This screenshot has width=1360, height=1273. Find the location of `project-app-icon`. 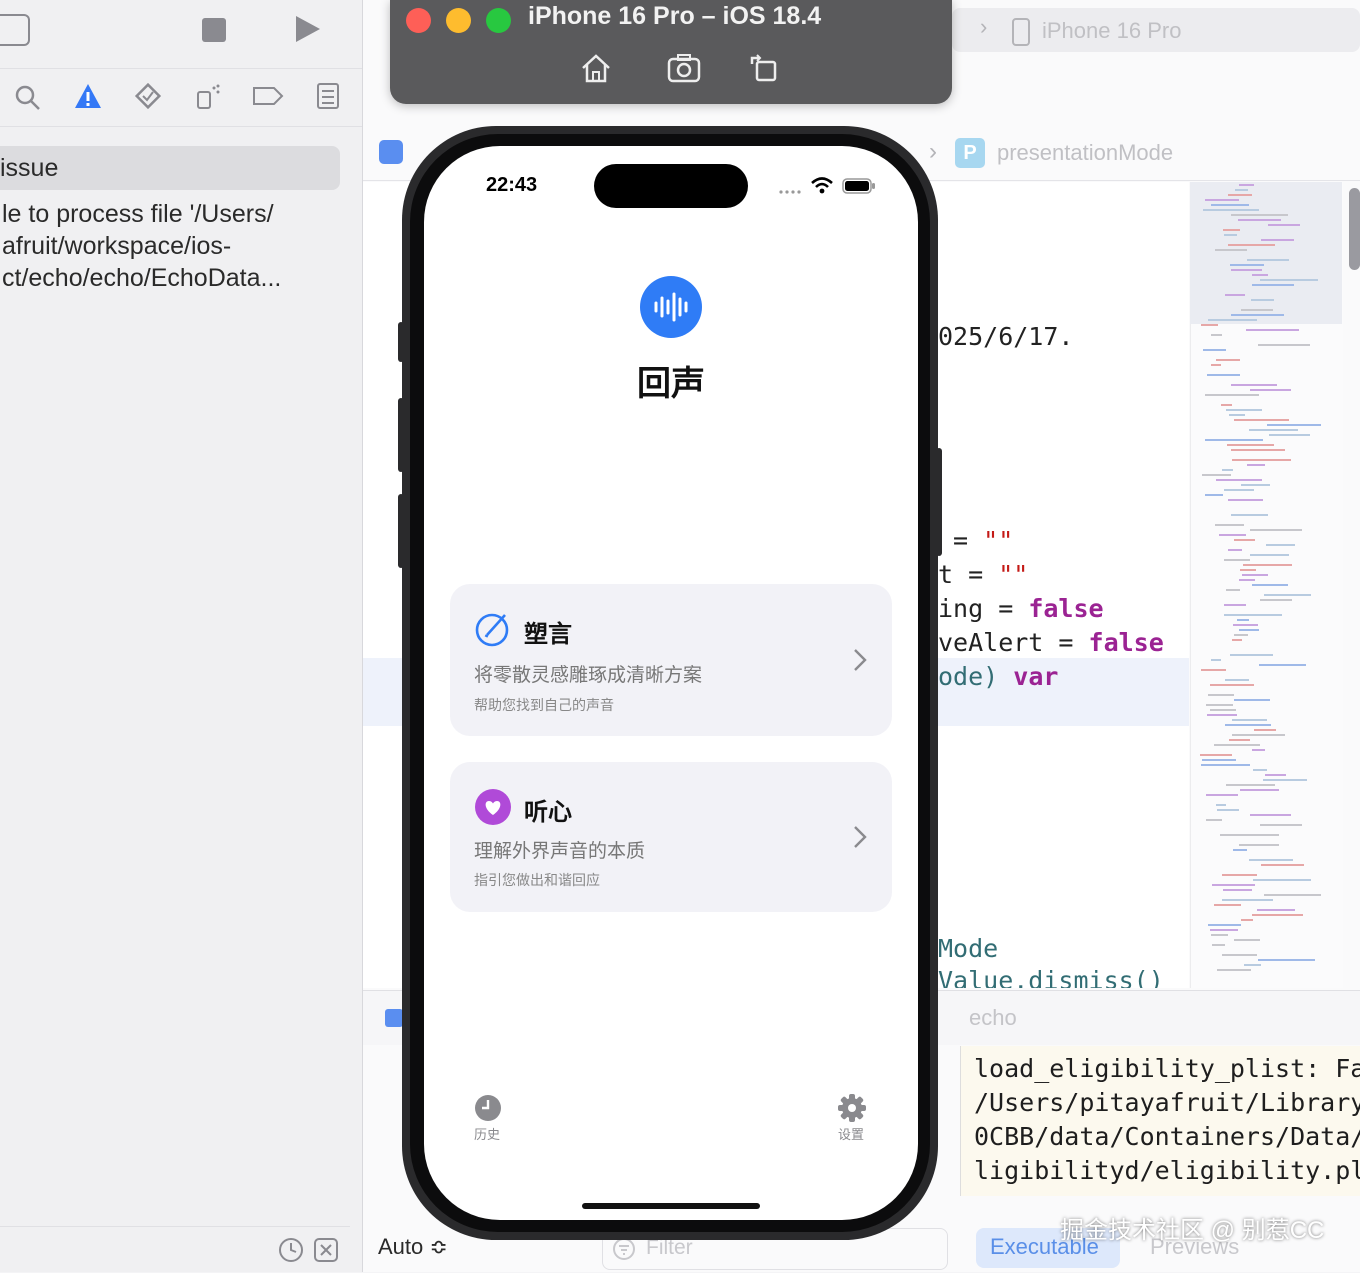

project-app-icon is located at coordinates (391, 152).